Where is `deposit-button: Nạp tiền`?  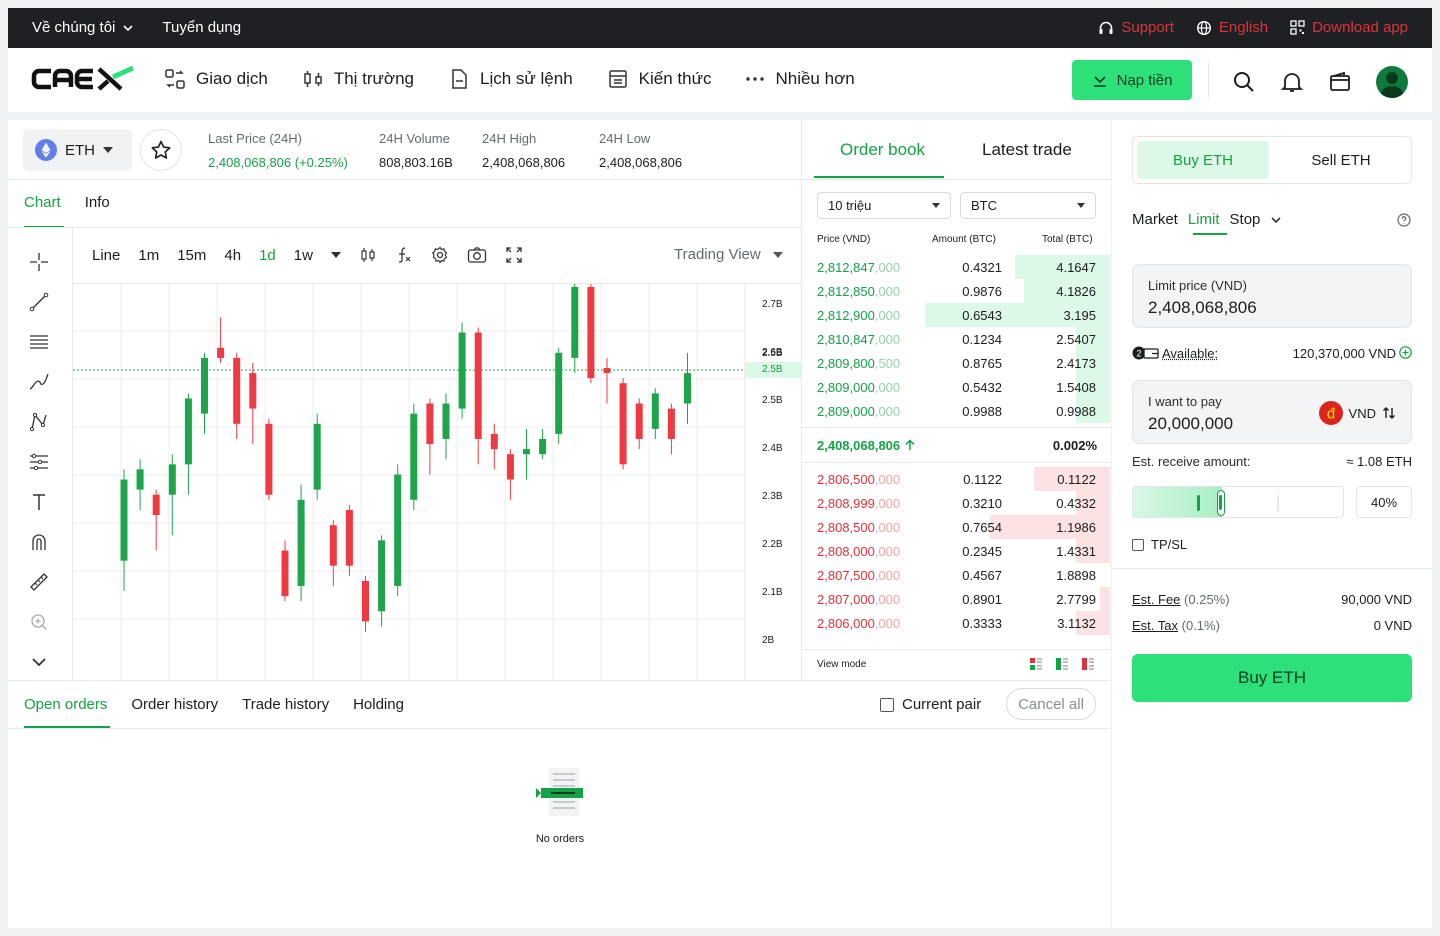 deposit-button: Nạp tiền is located at coordinates (1132, 80).